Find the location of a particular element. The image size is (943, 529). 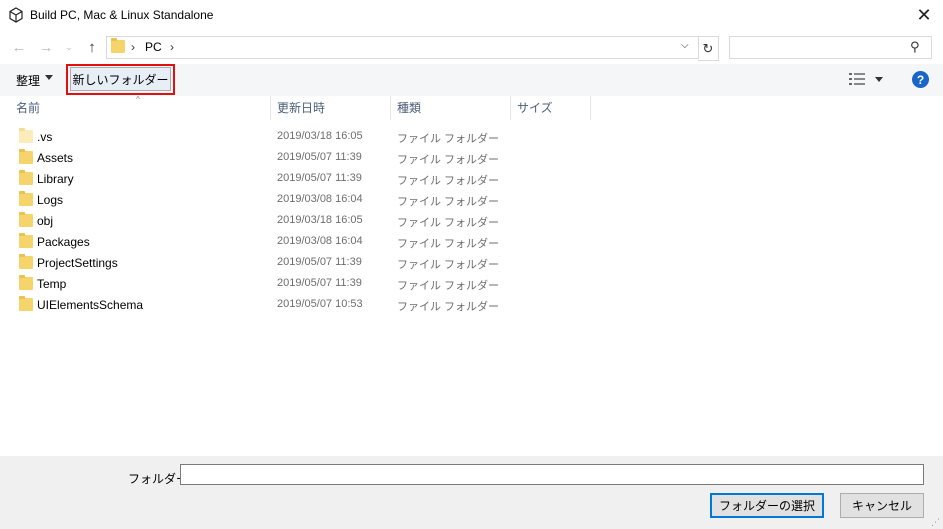

up-button: ↑ is located at coordinates (92, 47).